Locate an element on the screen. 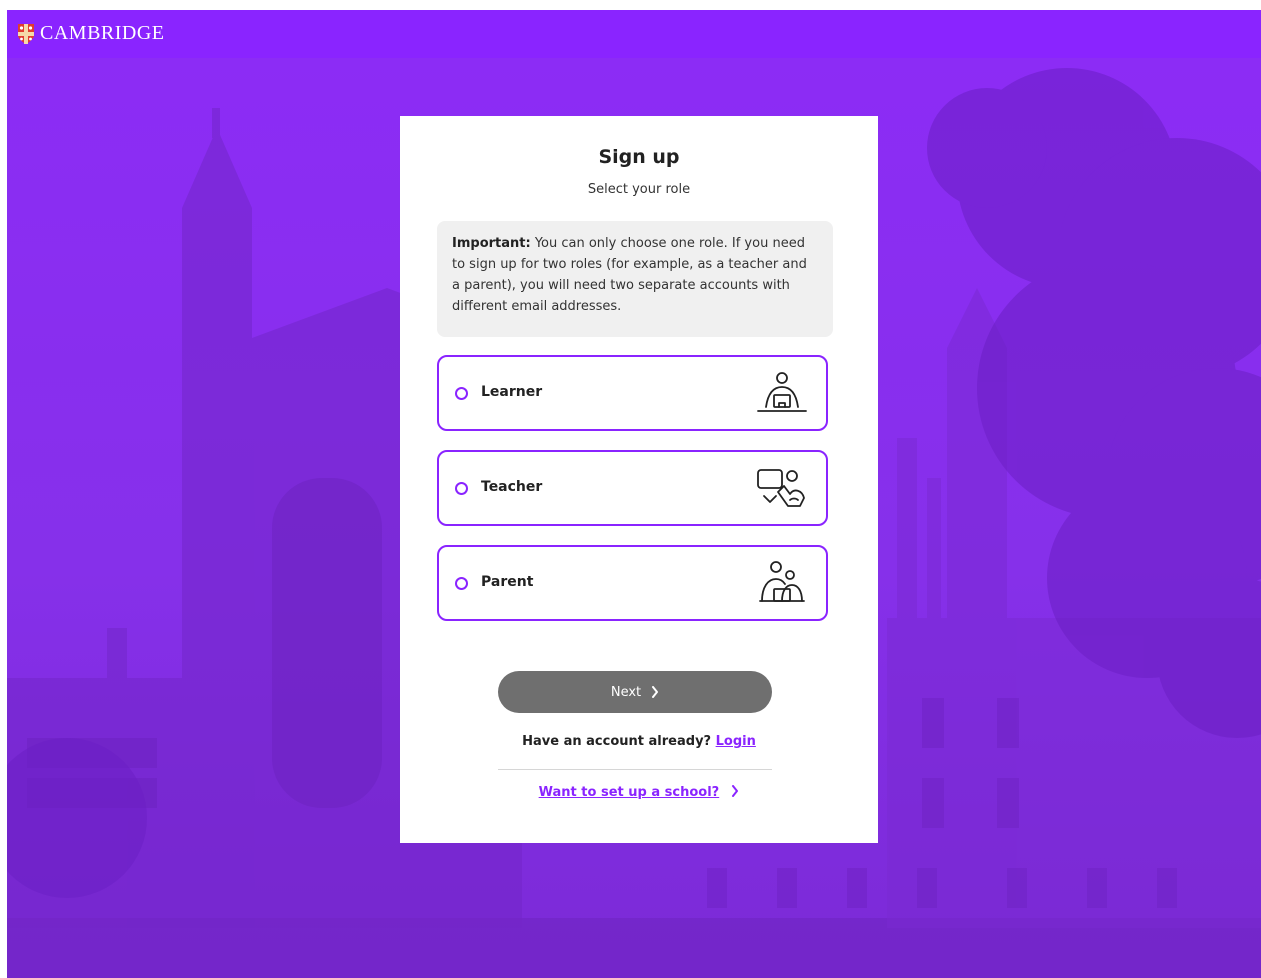 The width and height of the screenshot is (1261, 978). top-bar: CAMBRIDGE is located at coordinates (634, 34).